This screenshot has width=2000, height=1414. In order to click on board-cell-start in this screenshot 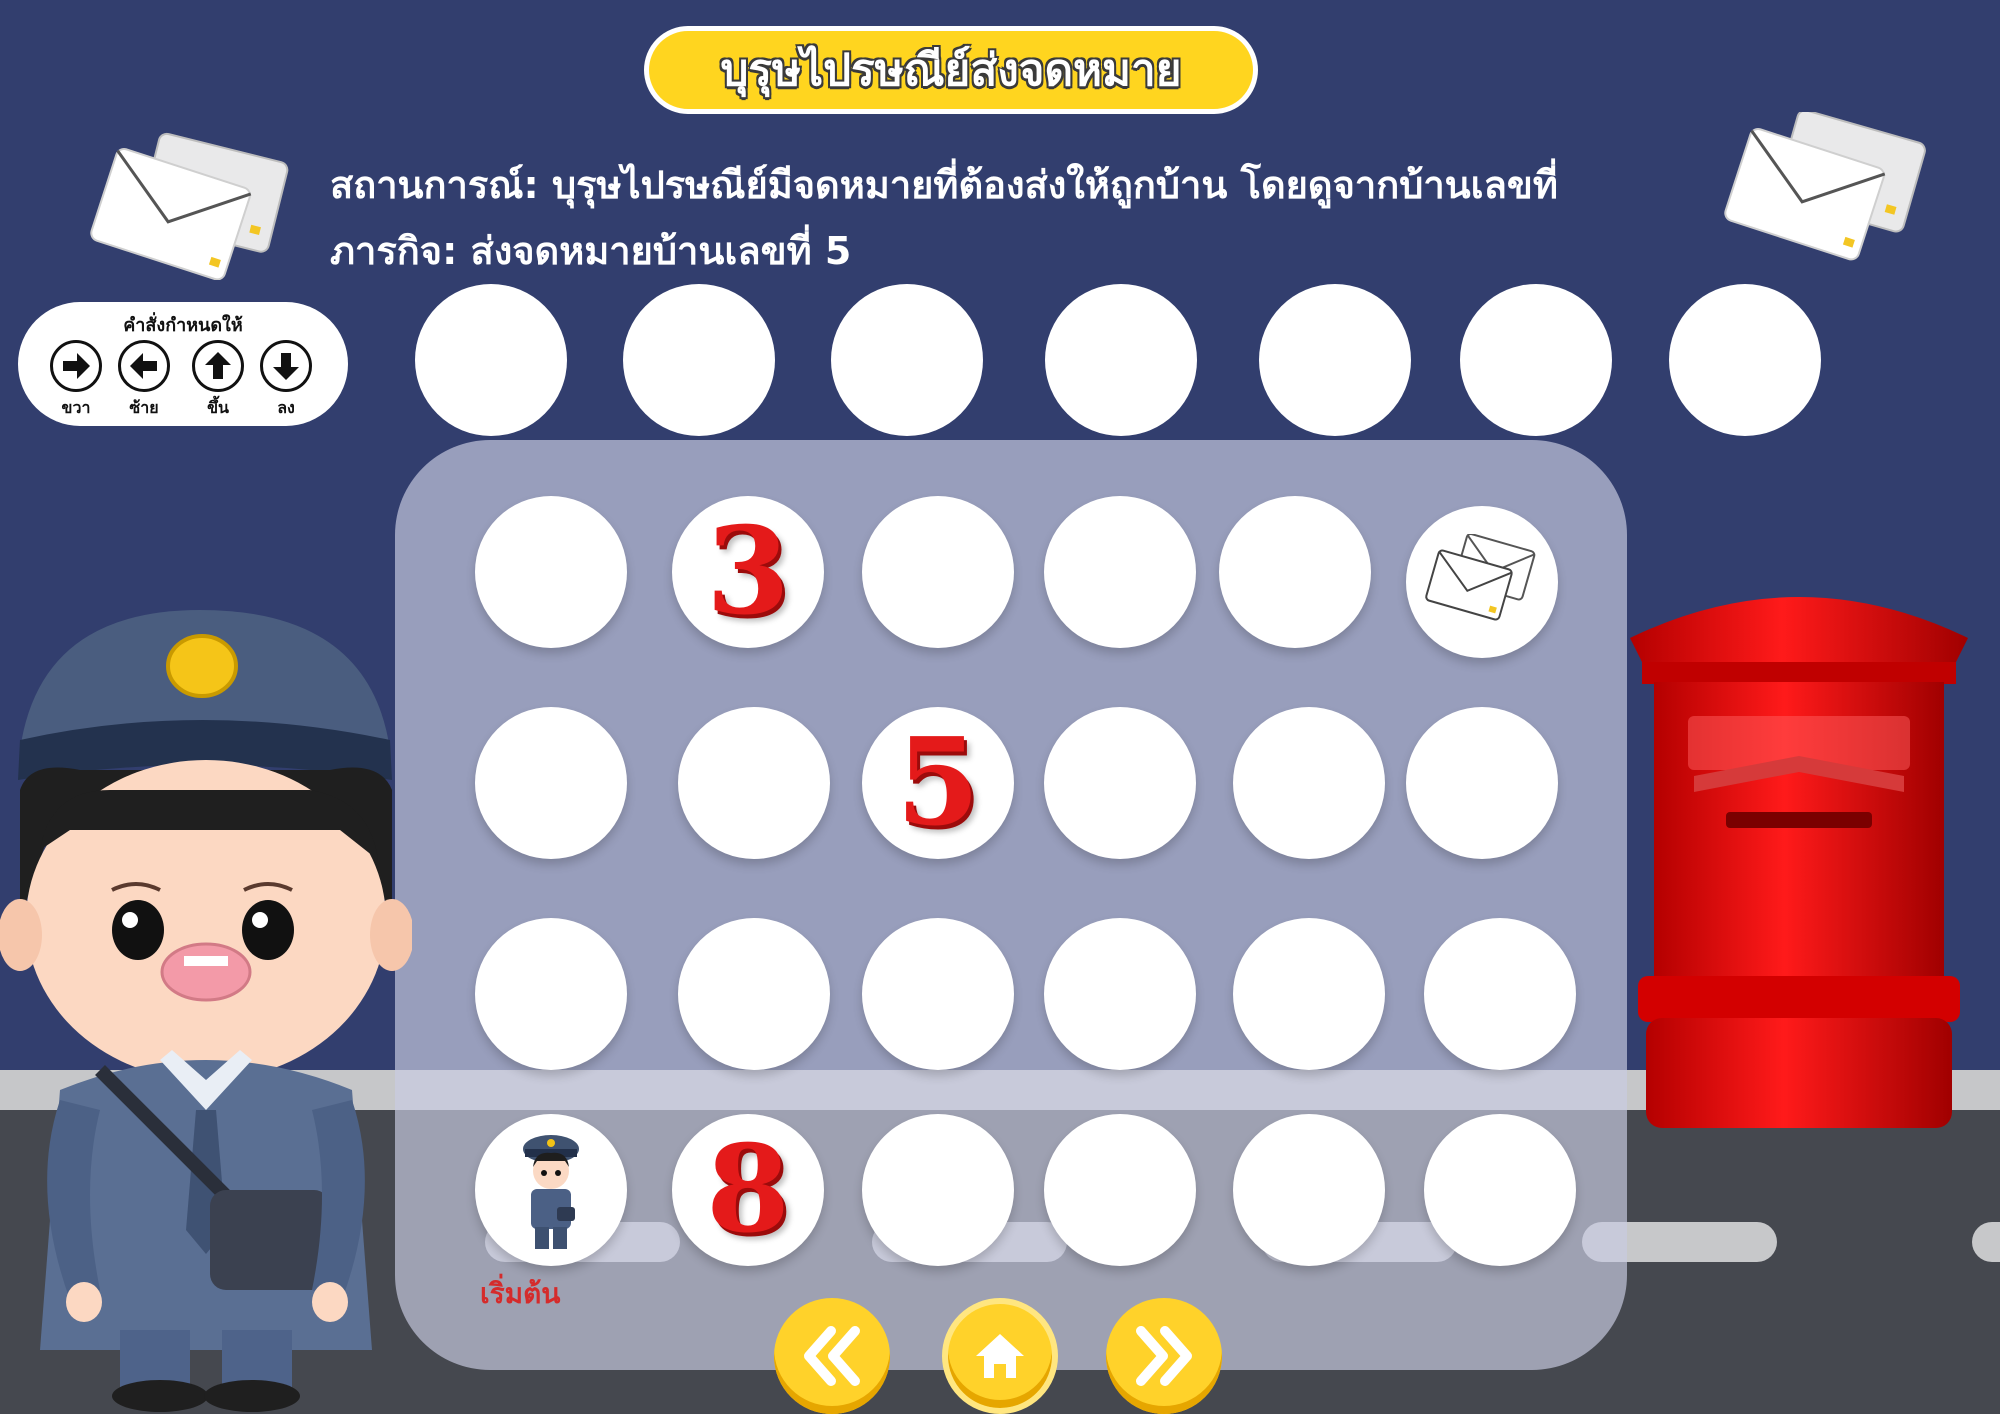, I will do `click(551, 1190)`.